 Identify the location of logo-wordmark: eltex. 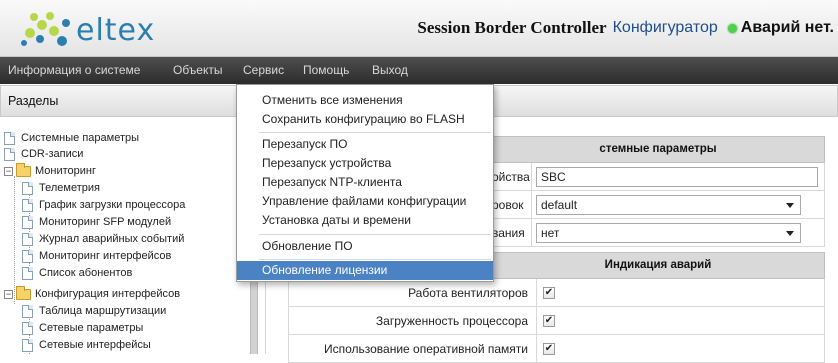
(116, 30).